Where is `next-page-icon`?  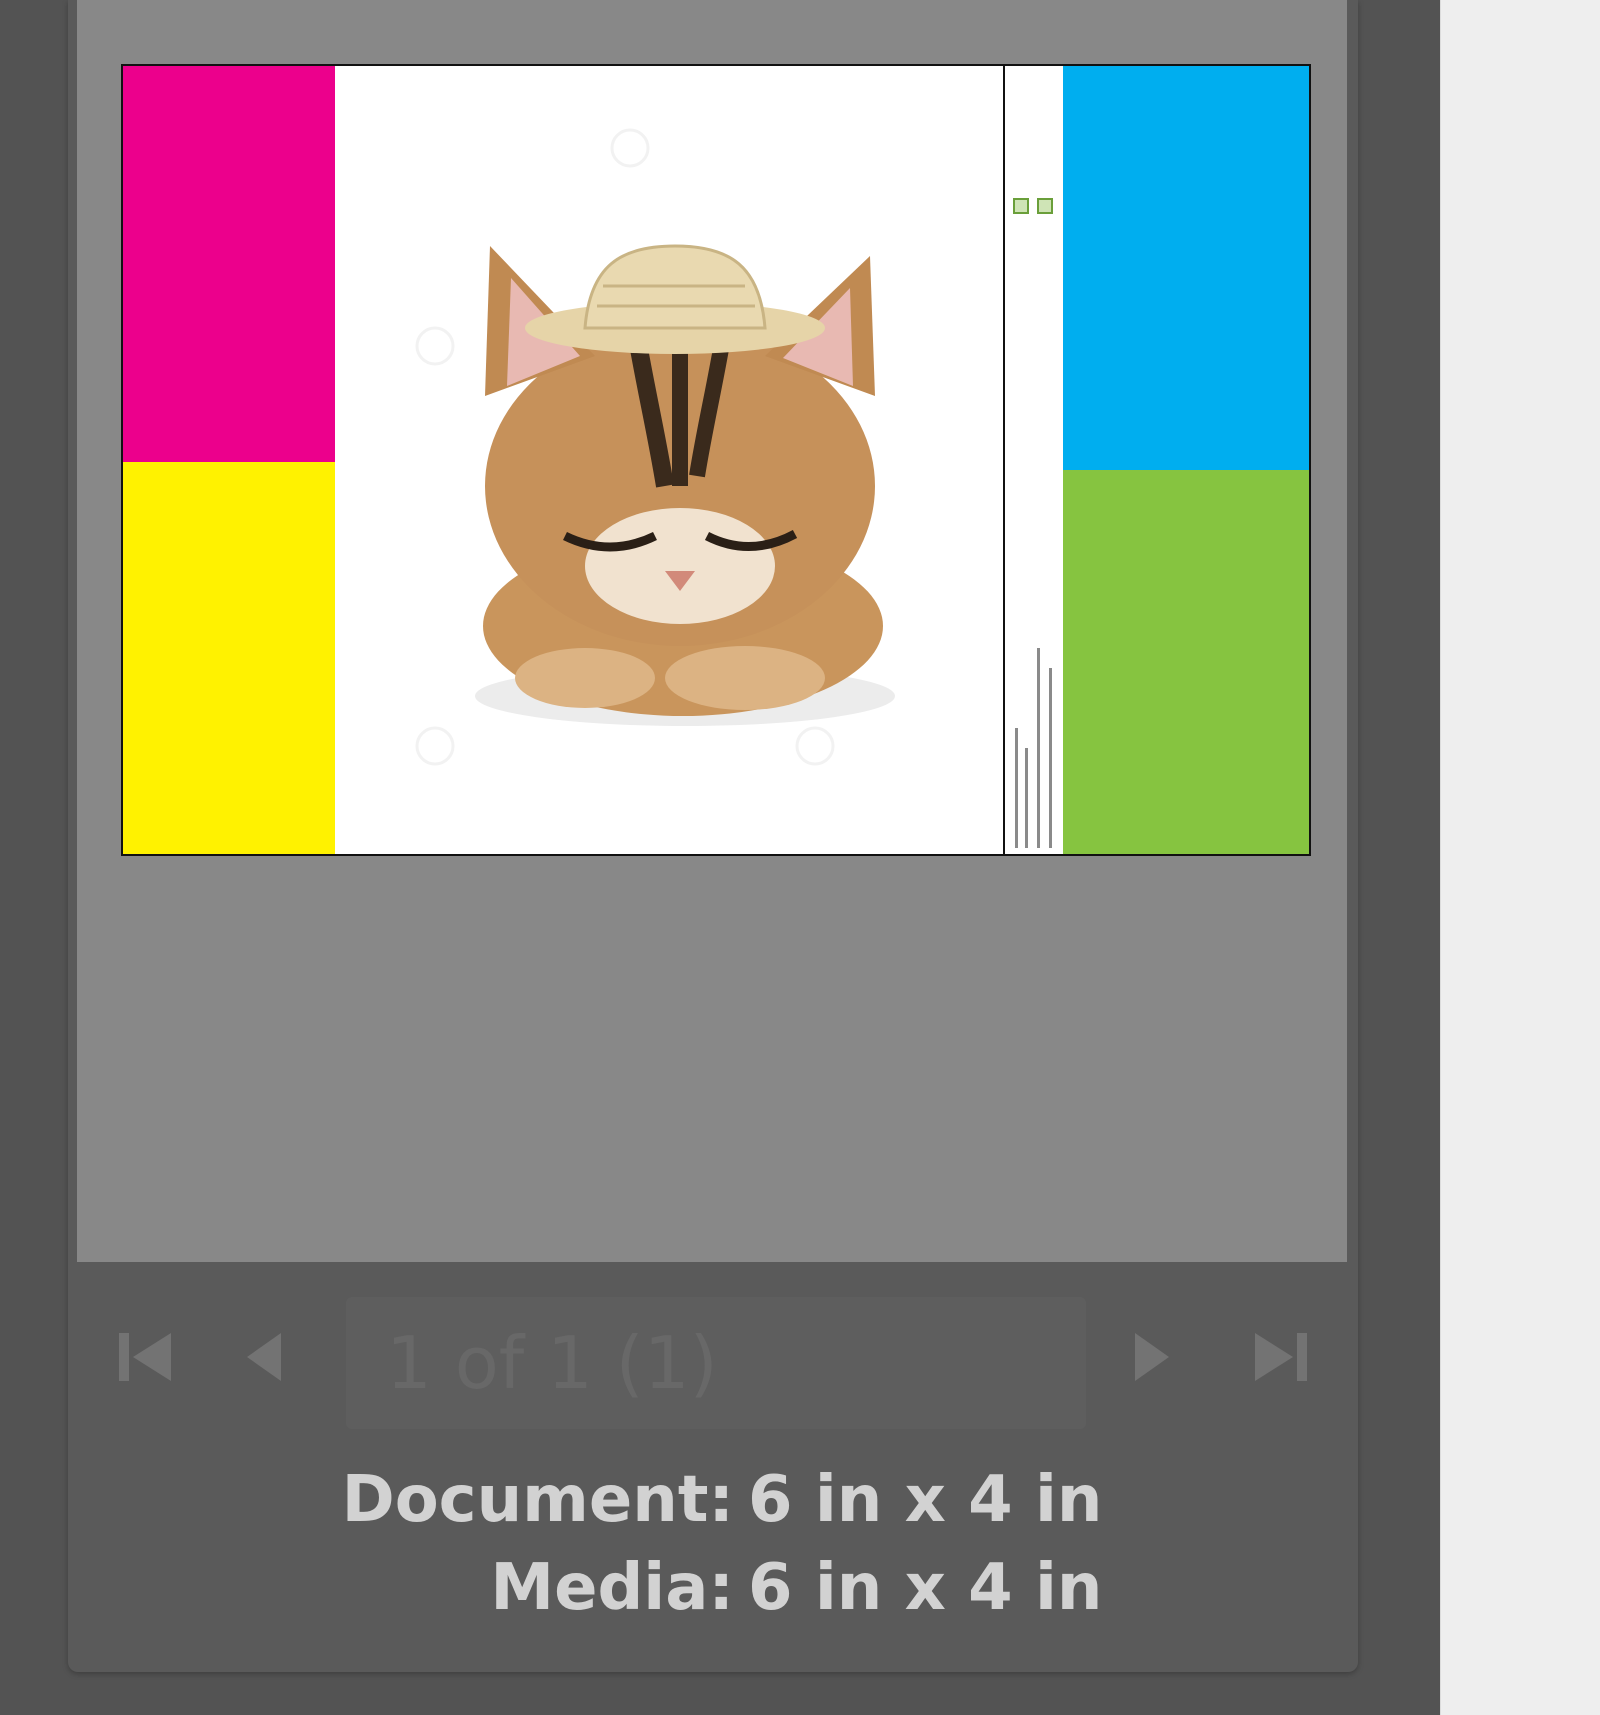 next-page-icon is located at coordinates (1152, 1357).